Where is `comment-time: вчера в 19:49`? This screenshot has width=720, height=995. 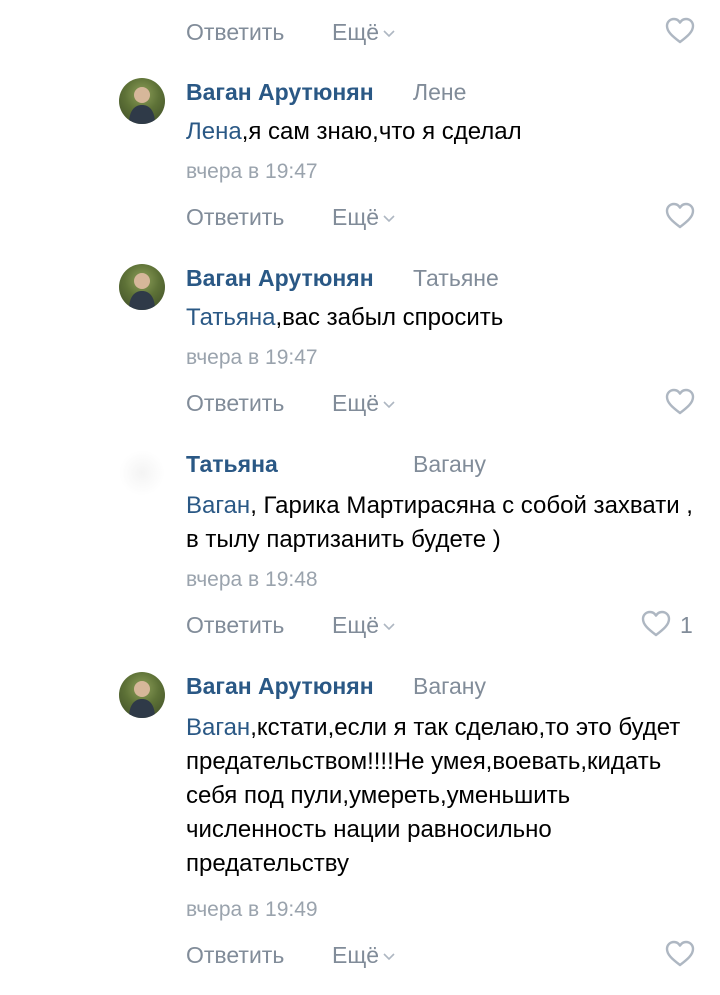 comment-time: вчера в 19:49 is located at coordinates (252, 910).